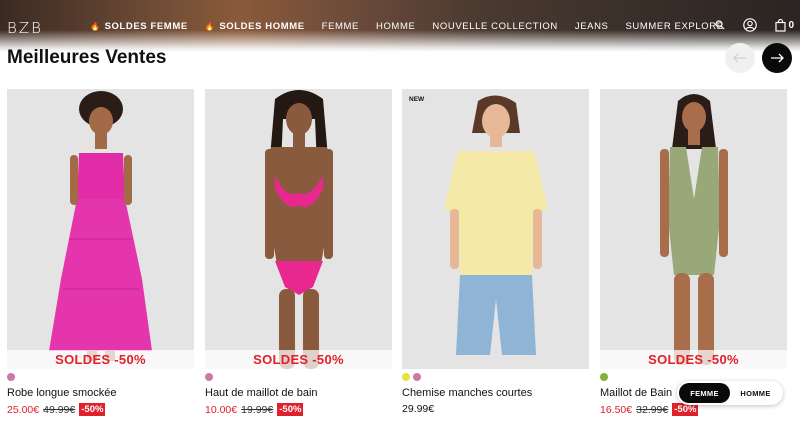 This screenshot has width=800, height=424. What do you see at coordinates (495, 393) in the screenshot?
I see `product-name: Chemise manches courtes` at bounding box center [495, 393].